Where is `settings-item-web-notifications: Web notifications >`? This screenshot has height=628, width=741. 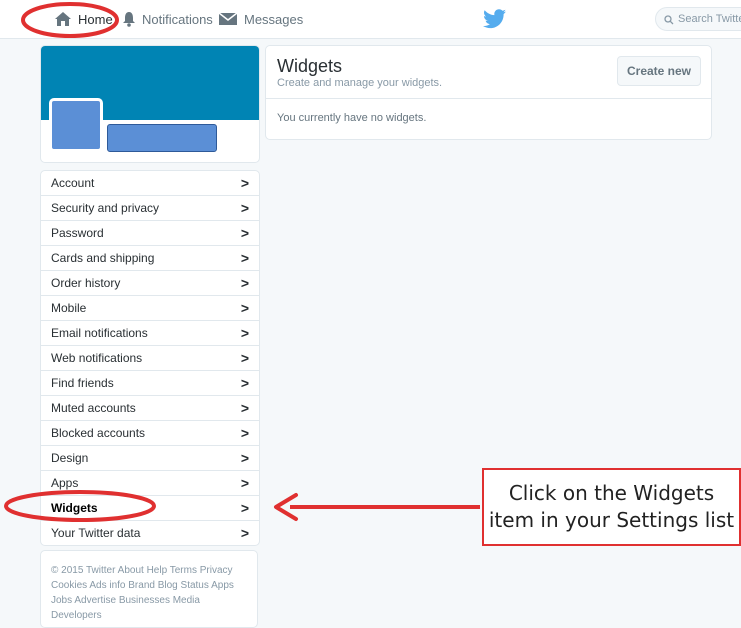
settings-item-web-notifications: Web notifications > is located at coordinates (150, 358).